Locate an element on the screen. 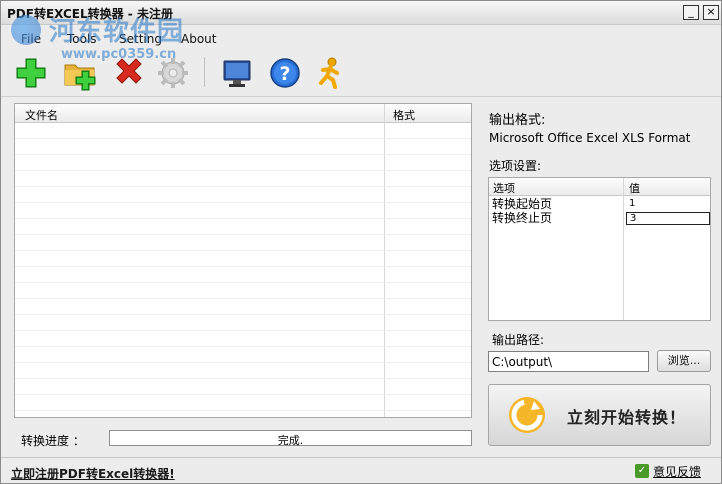  options-column-name: 选项 is located at coordinates (504, 188).